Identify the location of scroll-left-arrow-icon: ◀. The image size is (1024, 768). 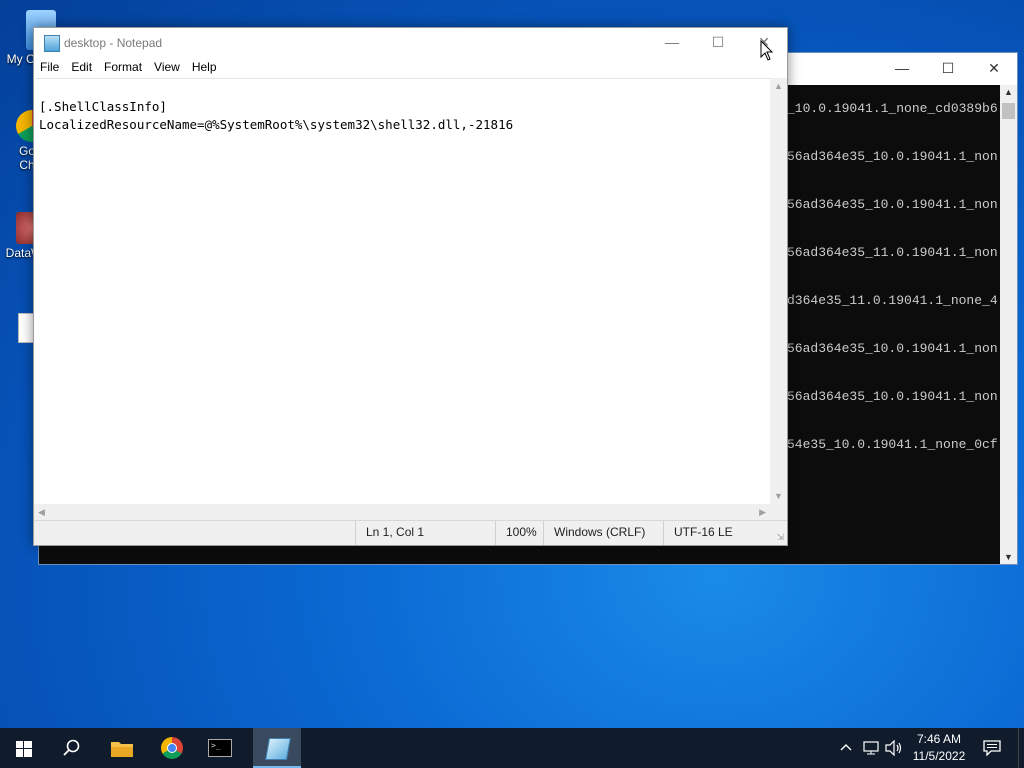
(41, 512).